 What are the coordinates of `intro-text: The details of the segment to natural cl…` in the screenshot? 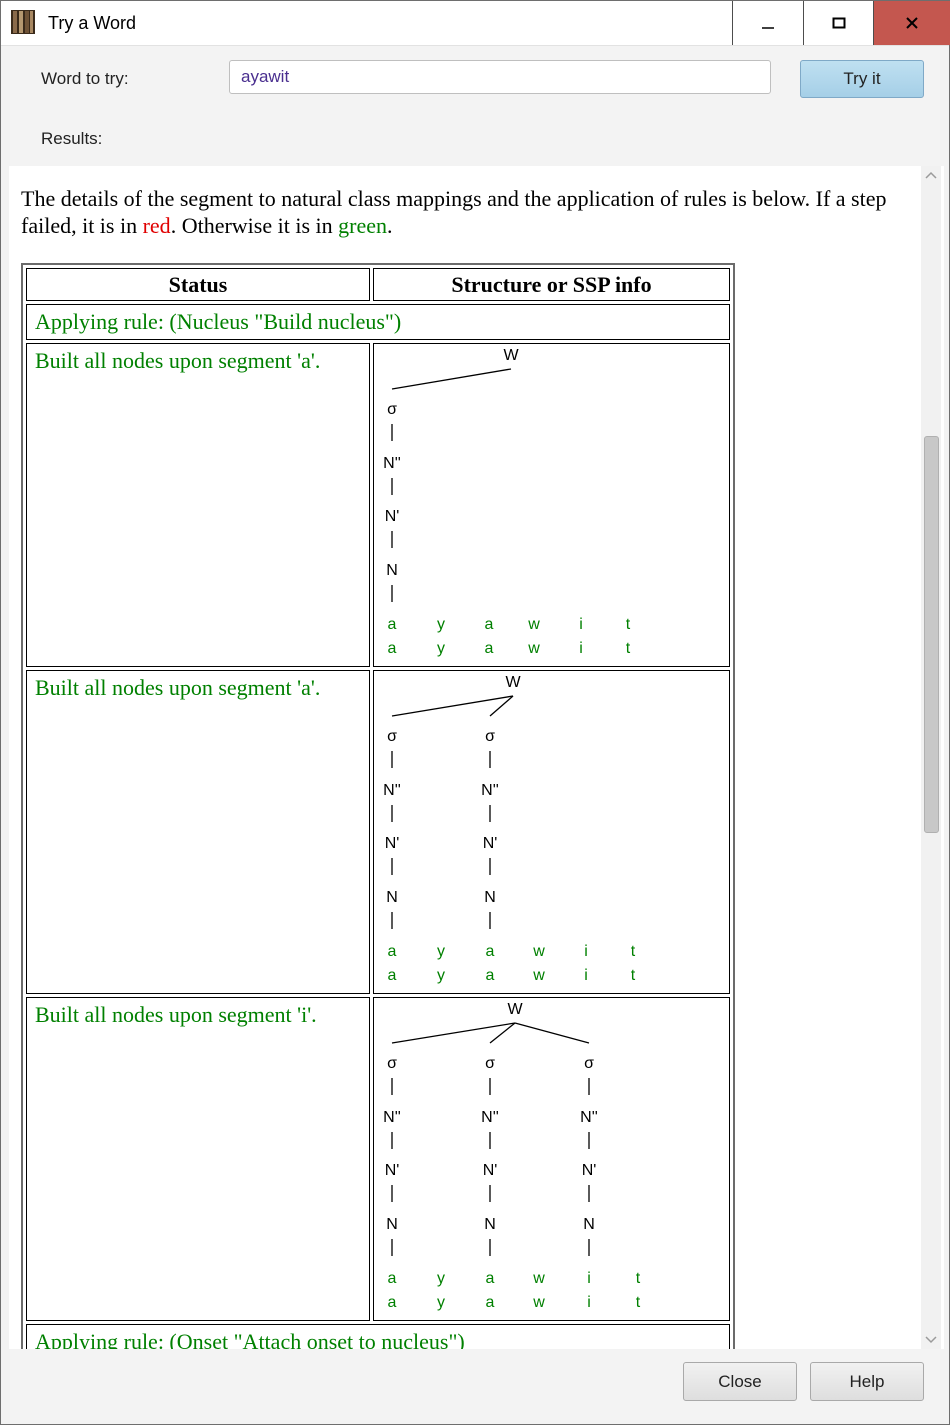 It's located at (468, 212).